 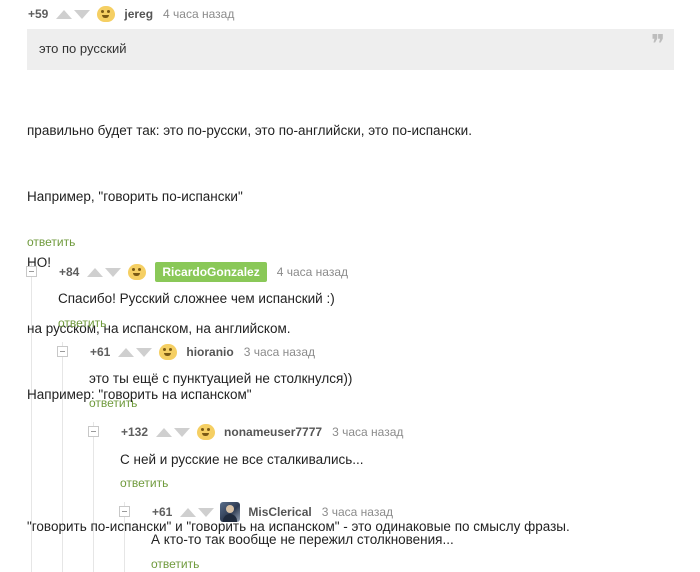 I want to click on comment-username: nonameuser7777, so click(x=273, y=432).